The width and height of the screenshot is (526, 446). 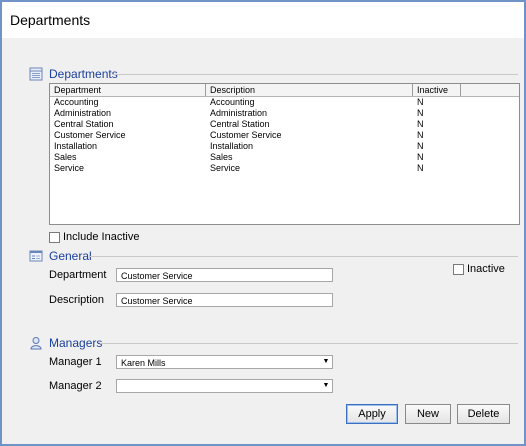 I want to click on grid-header: Department Description Inactive, so click(x=284, y=90).